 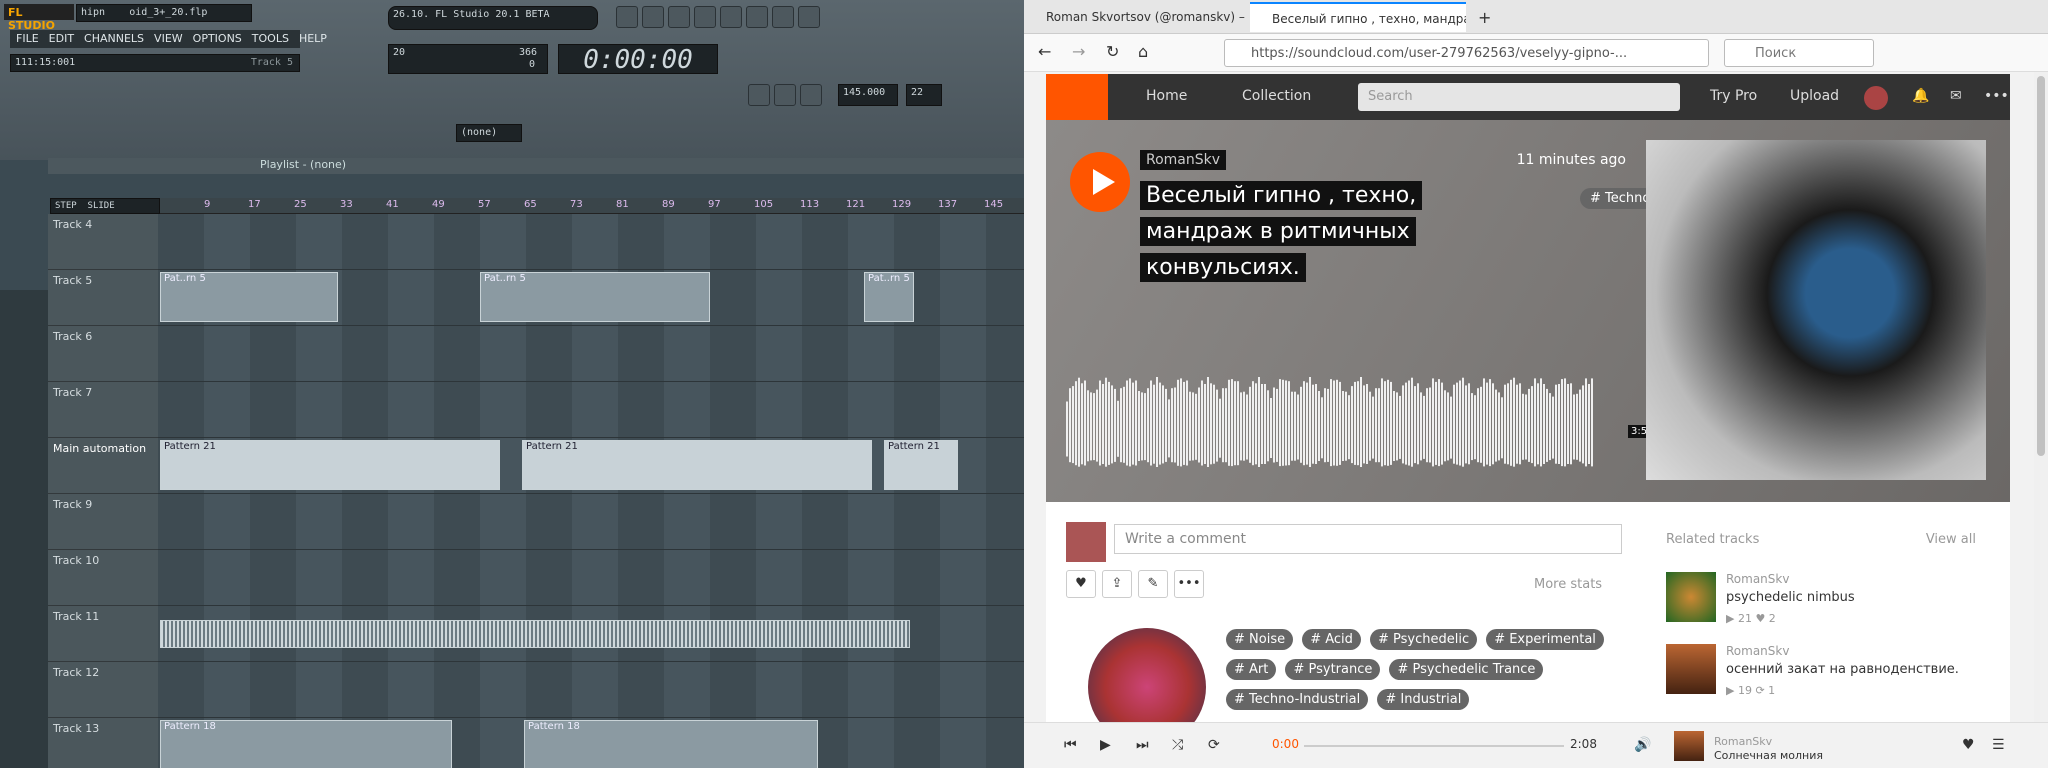 What do you see at coordinates (1214, 745) in the screenshot?
I see `repeat-icon: ⟳` at bounding box center [1214, 745].